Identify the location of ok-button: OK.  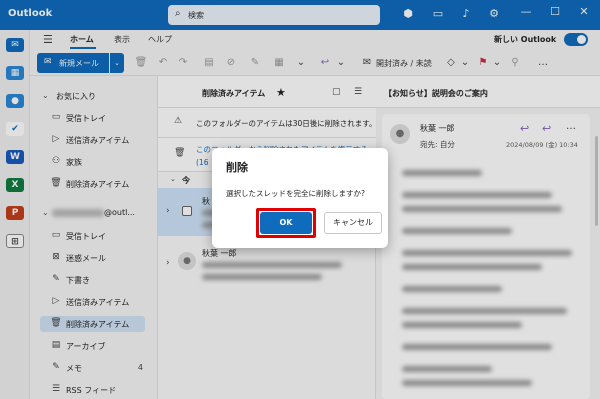
(286, 223).